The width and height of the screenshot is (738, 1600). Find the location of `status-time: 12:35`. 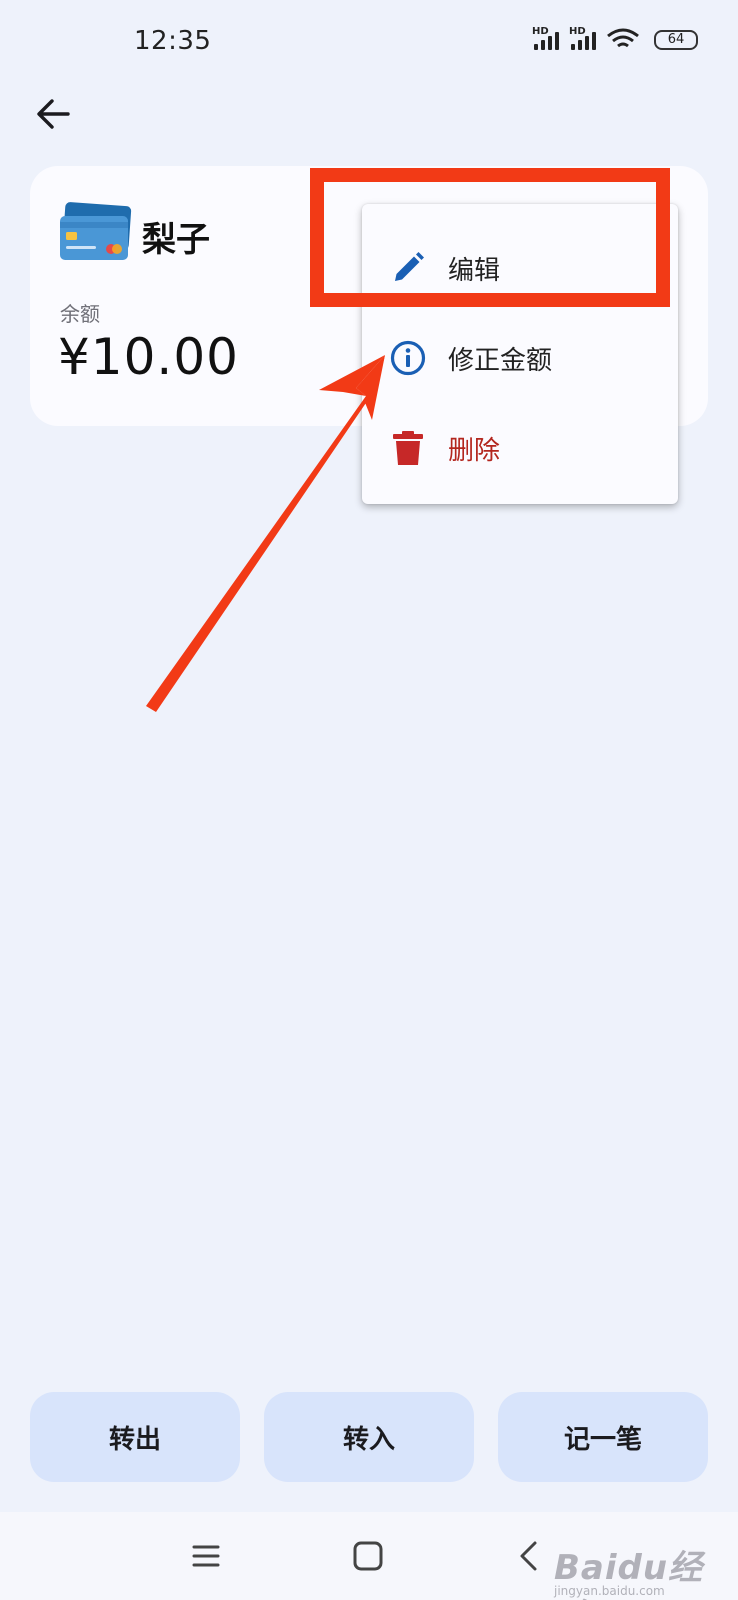

status-time: 12:35 is located at coordinates (173, 41).